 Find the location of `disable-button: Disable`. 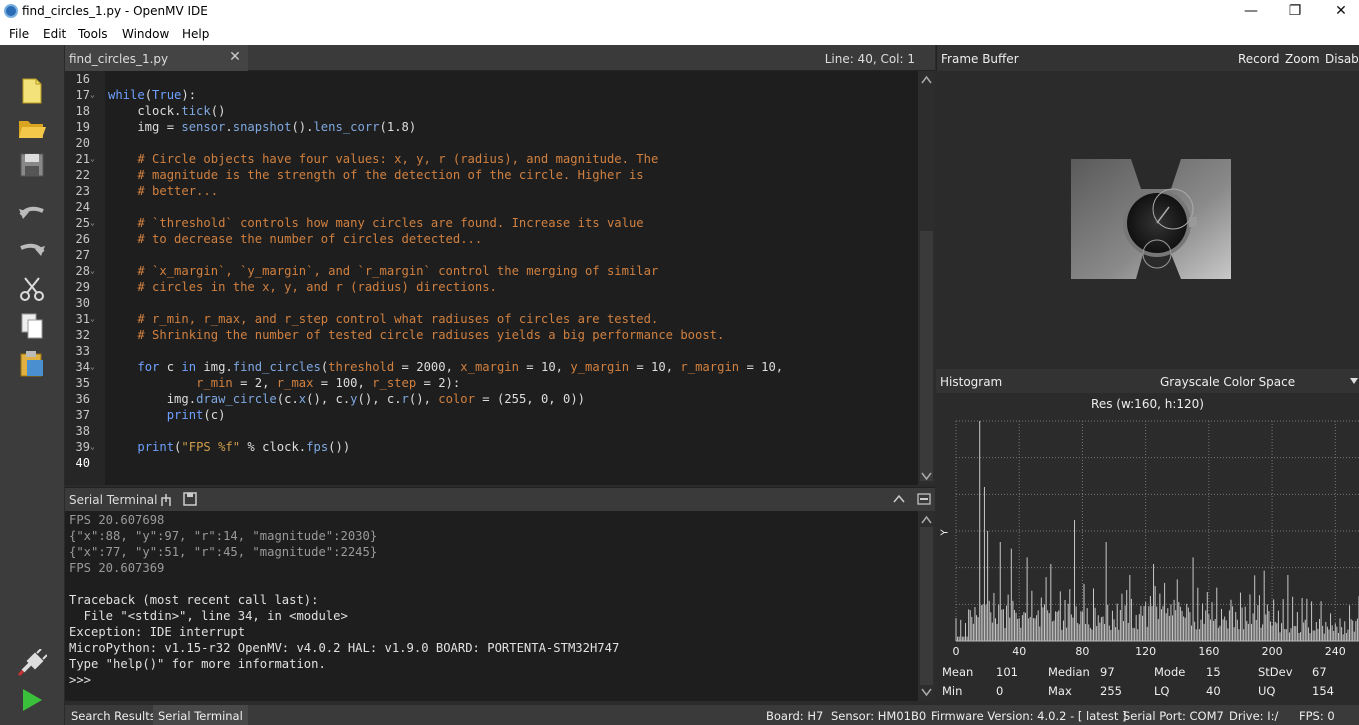

disable-button: Disable is located at coordinates (1342, 59).